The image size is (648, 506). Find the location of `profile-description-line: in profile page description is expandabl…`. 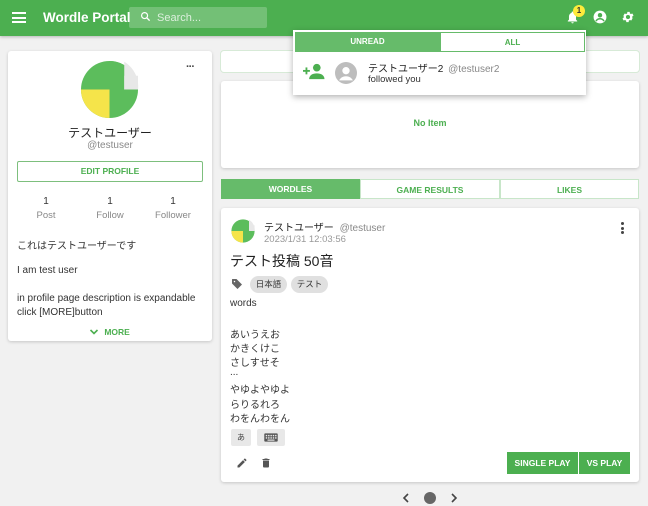

profile-description-line: in profile page description is expandabl… is located at coordinates (106, 298).